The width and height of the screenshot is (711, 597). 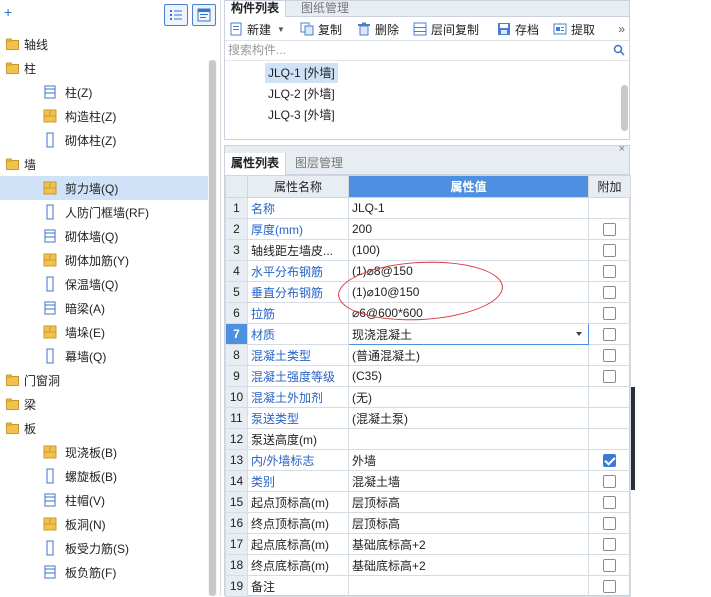 What do you see at coordinates (104, 524) in the screenshot?
I see `tree-item: 板洞(N)` at bounding box center [104, 524].